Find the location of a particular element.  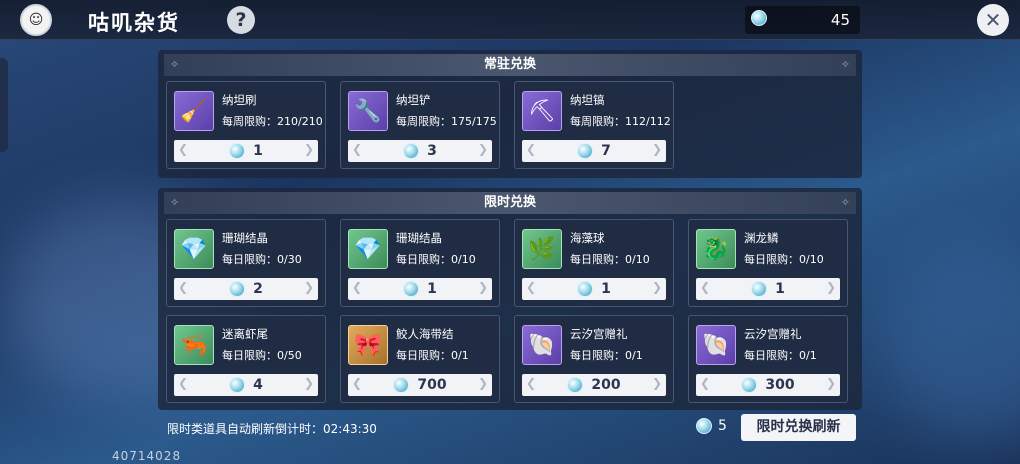

purchase-limit: 每日限购：0/50 is located at coordinates (262, 355).